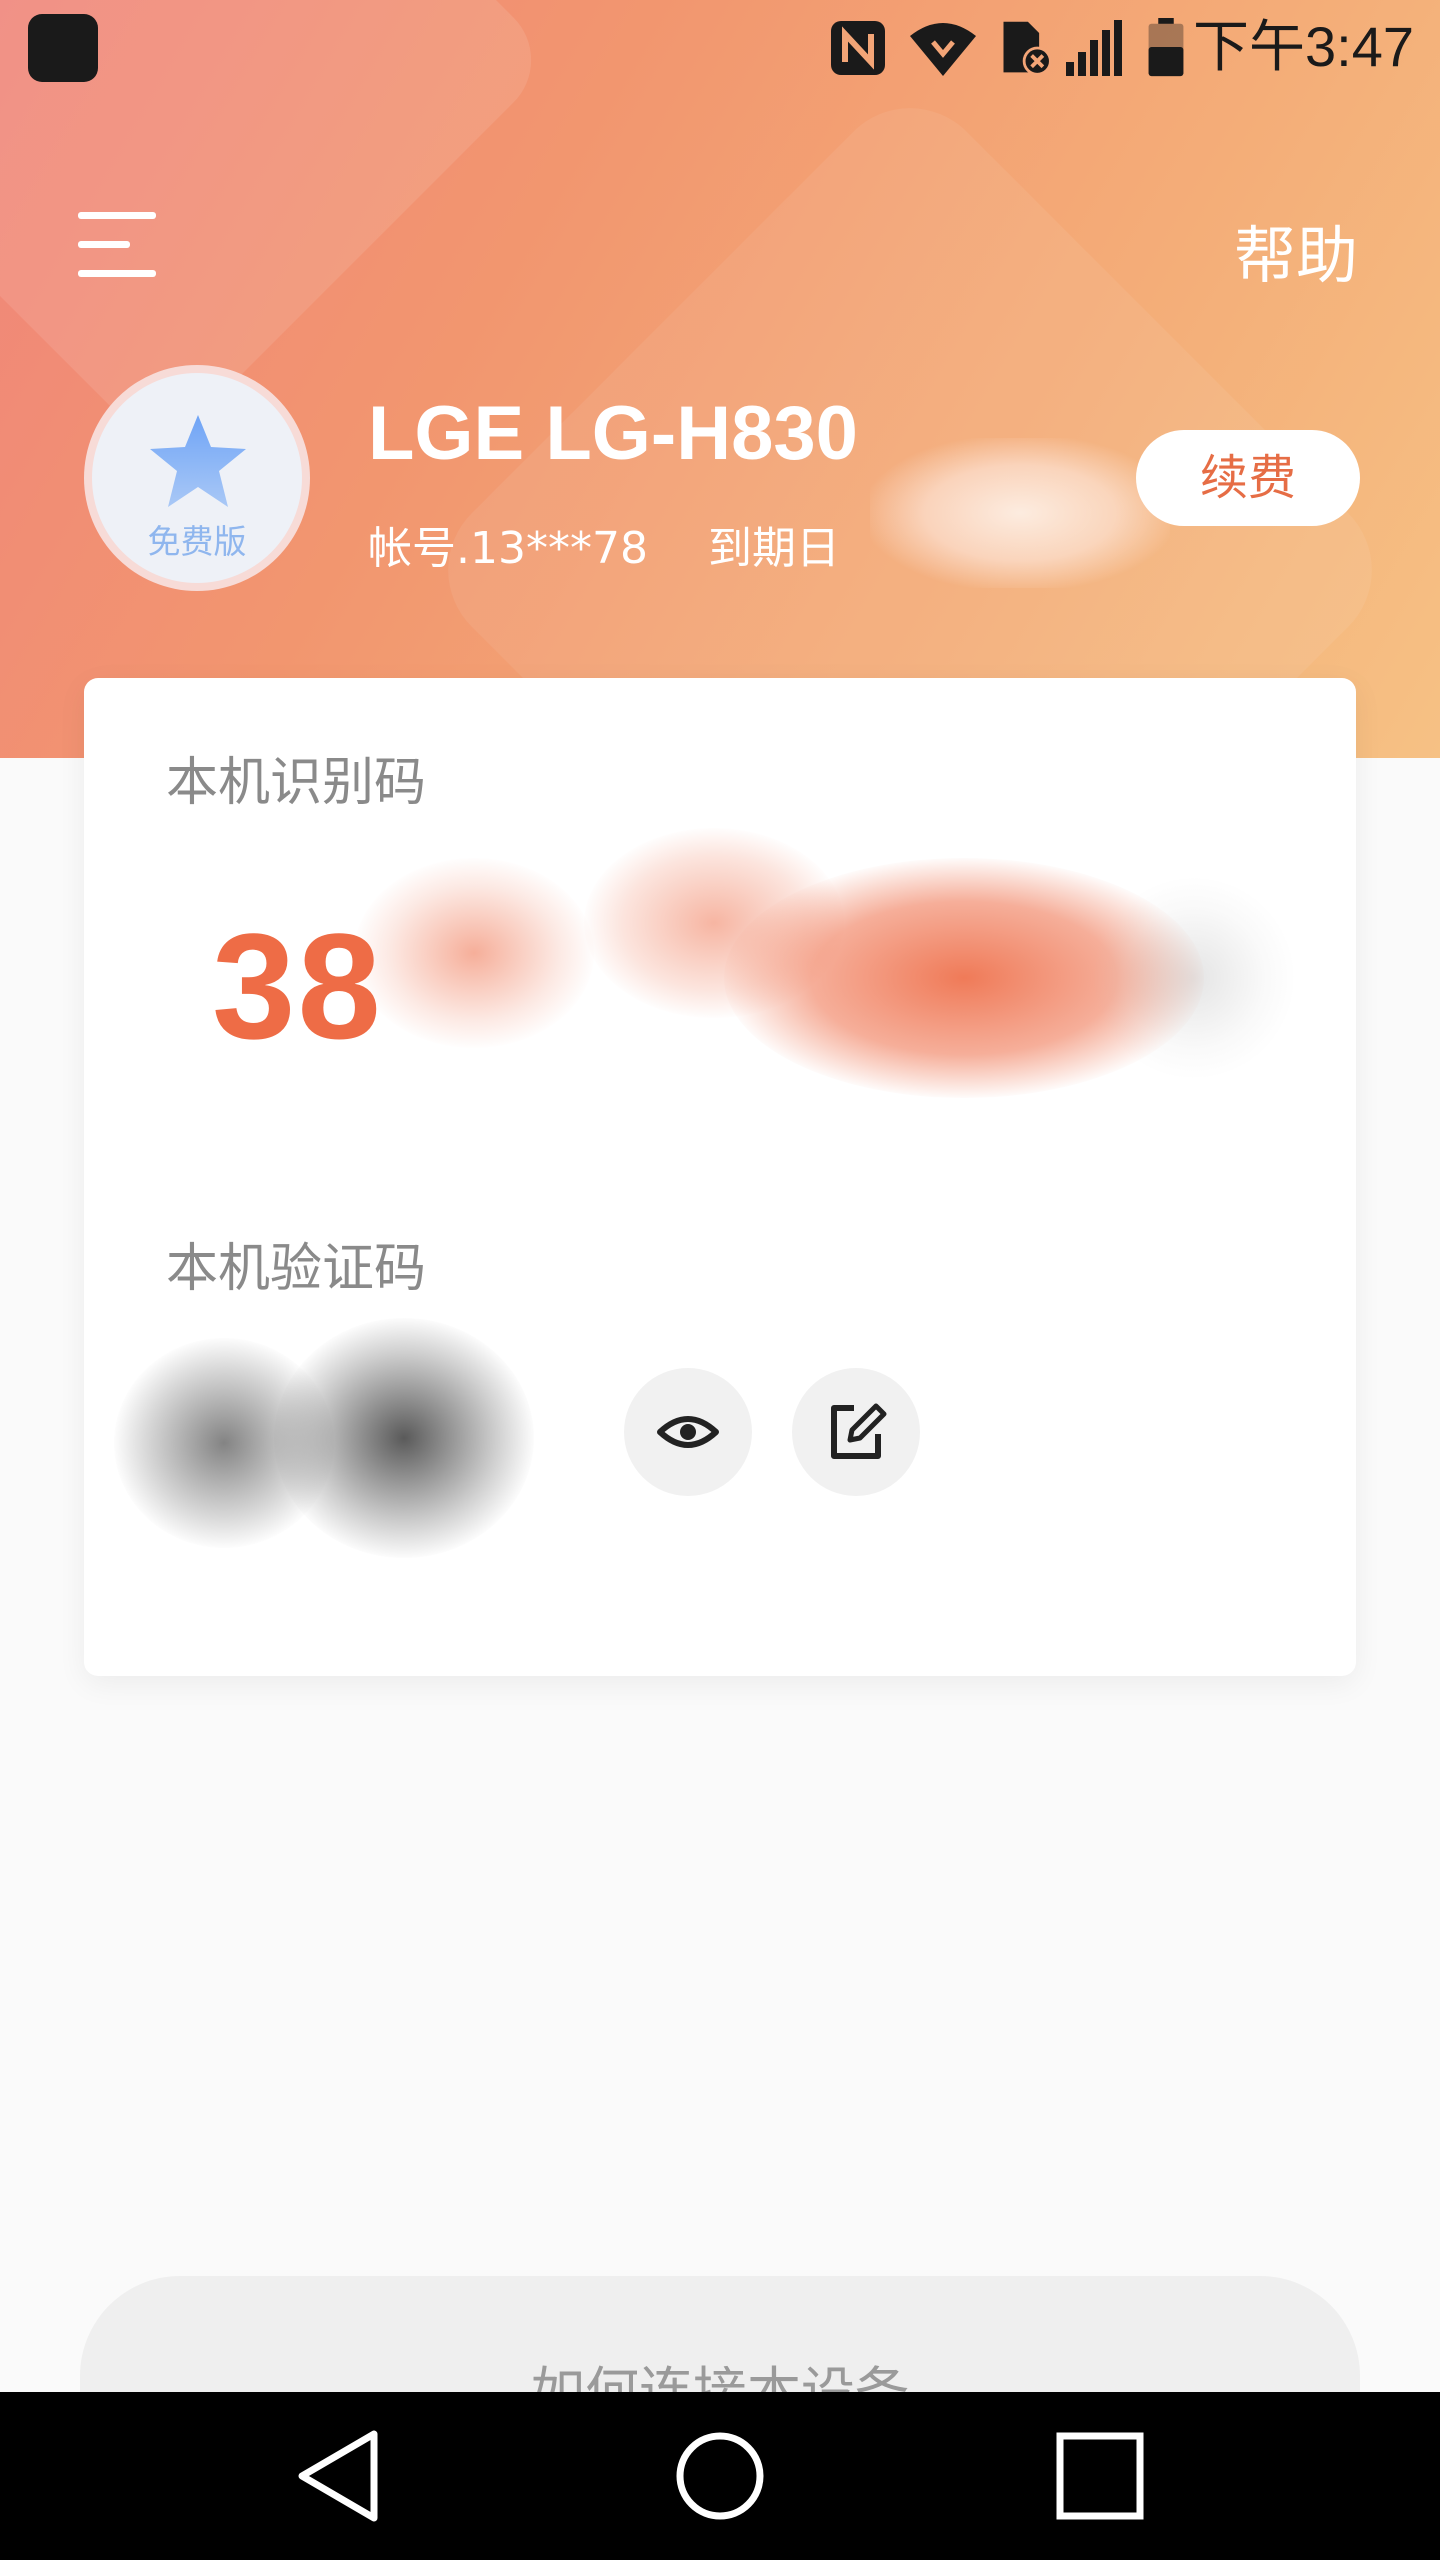 The width and height of the screenshot is (1440, 2560). Describe the element at coordinates (1166, 47) in the screenshot. I see `battery-icon` at that location.